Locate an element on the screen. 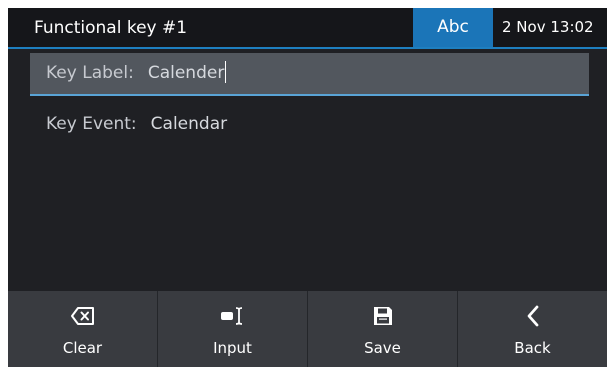 This screenshot has width=608, height=367. input-method-icon is located at coordinates (231, 316).